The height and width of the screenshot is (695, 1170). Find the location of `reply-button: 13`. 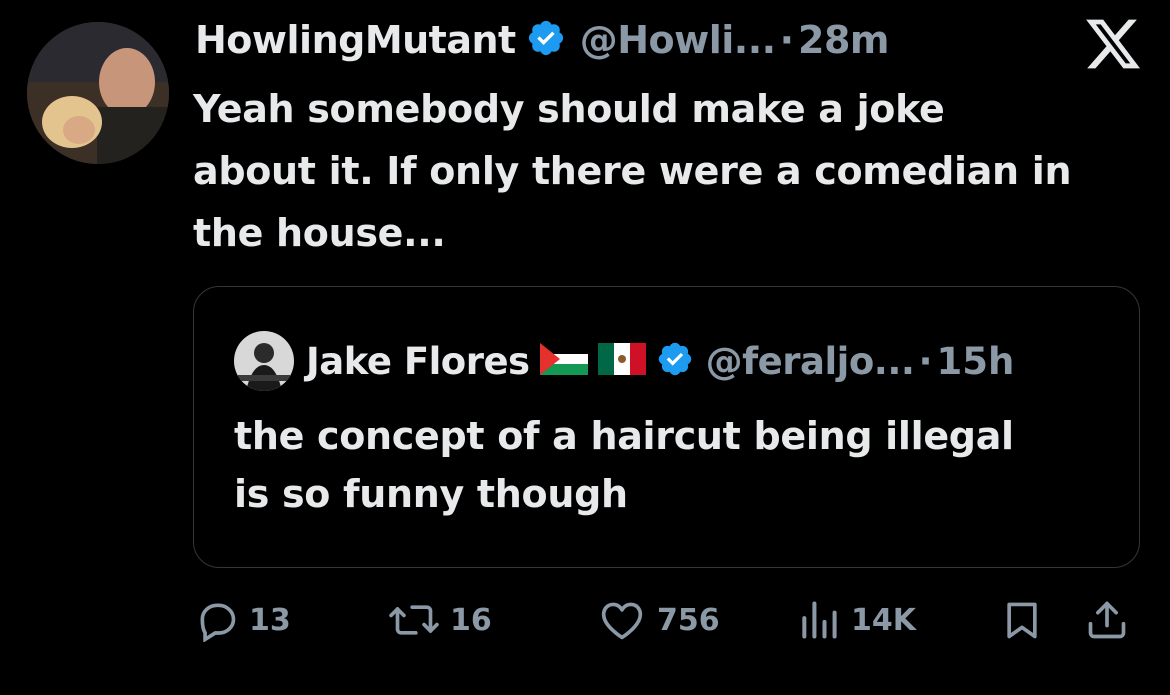

reply-button: 13 is located at coordinates (243, 620).